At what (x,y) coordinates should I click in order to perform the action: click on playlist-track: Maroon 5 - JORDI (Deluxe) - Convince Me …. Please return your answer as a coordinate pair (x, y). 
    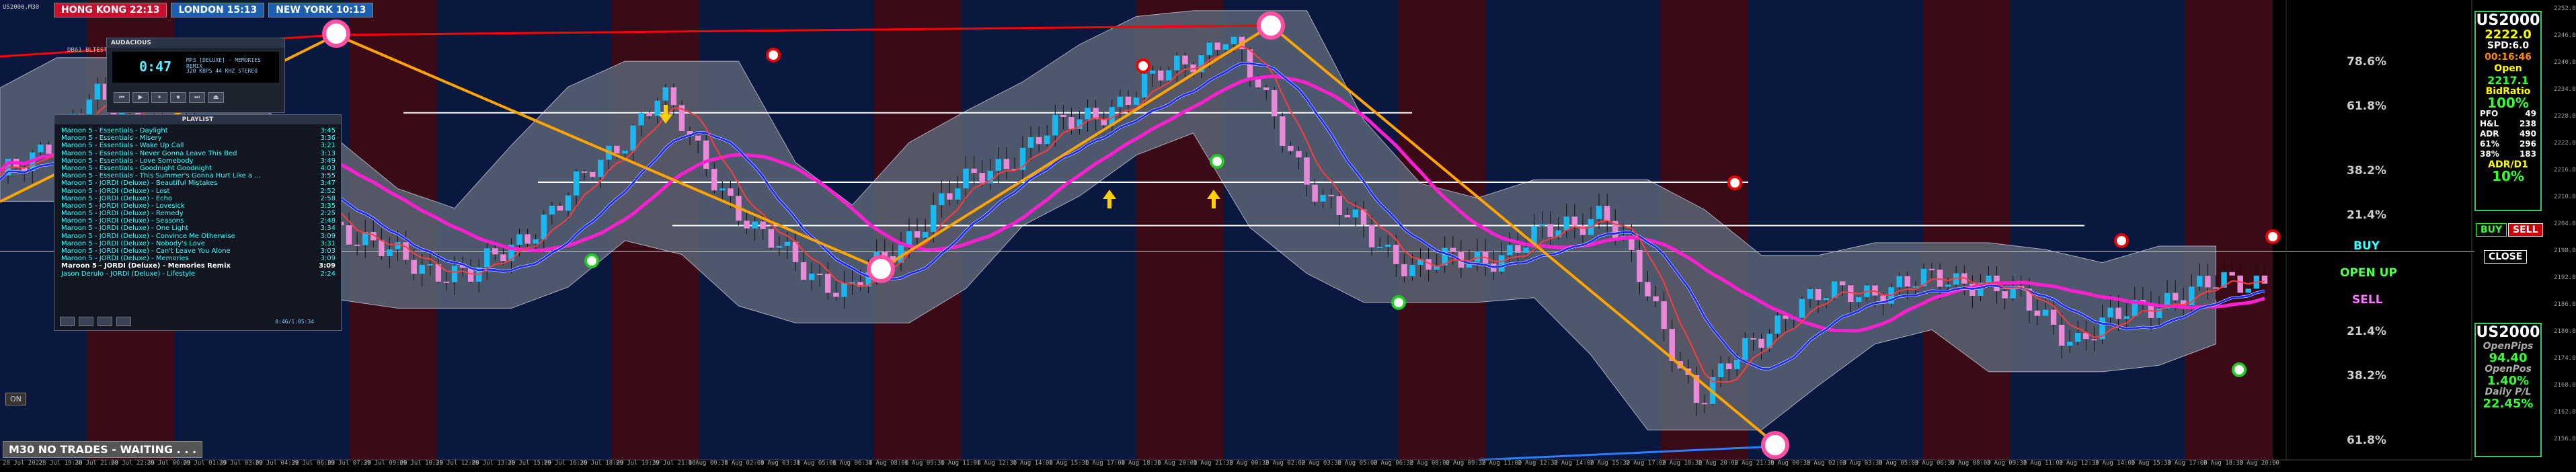
    Looking at the image, I should click on (198, 236).